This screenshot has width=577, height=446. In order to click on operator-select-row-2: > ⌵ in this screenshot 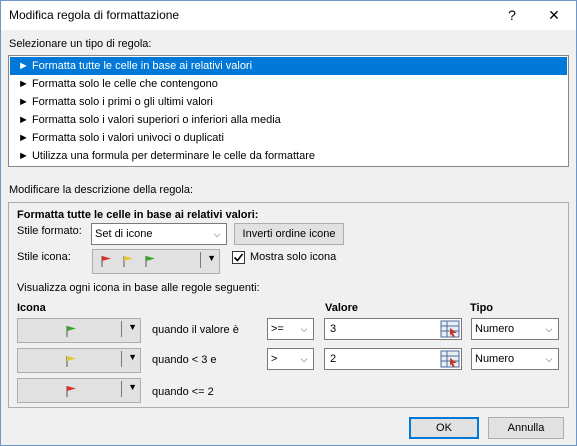, I will do `click(290, 359)`.